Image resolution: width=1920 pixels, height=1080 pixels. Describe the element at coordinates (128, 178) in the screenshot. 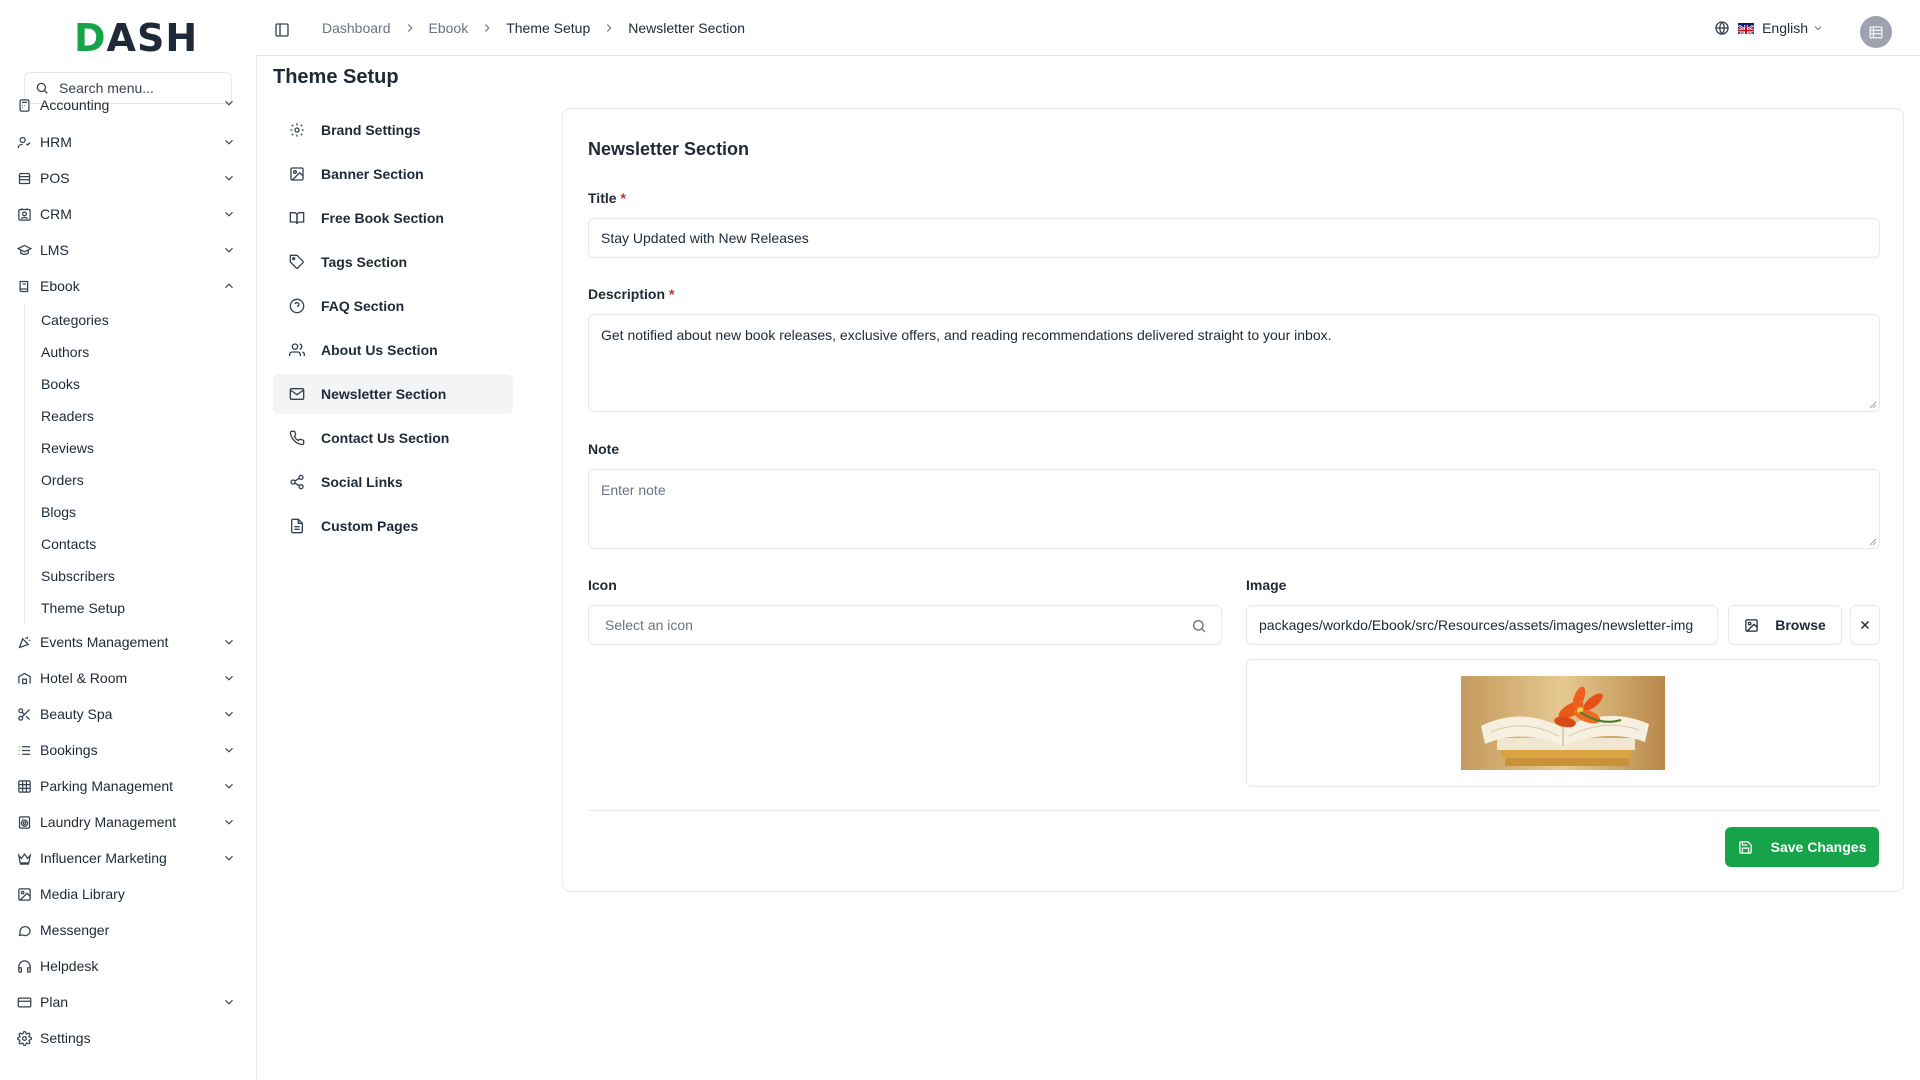

I see `sidebar-item-pos: POS` at that location.